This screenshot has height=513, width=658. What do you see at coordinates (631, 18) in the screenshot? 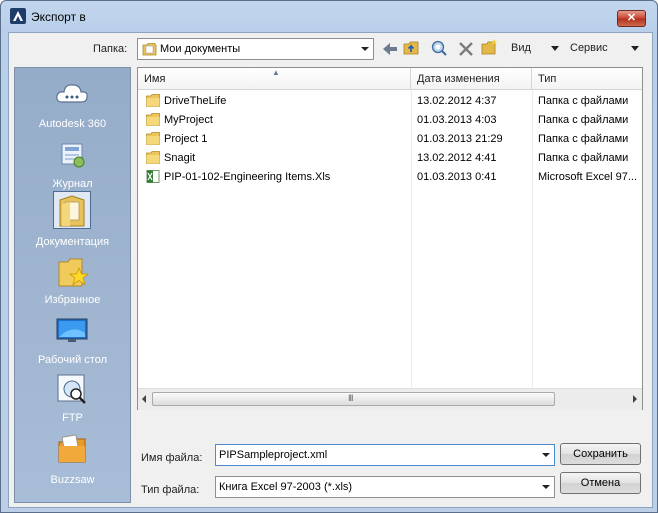
I see `close-button: ✕` at bounding box center [631, 18].